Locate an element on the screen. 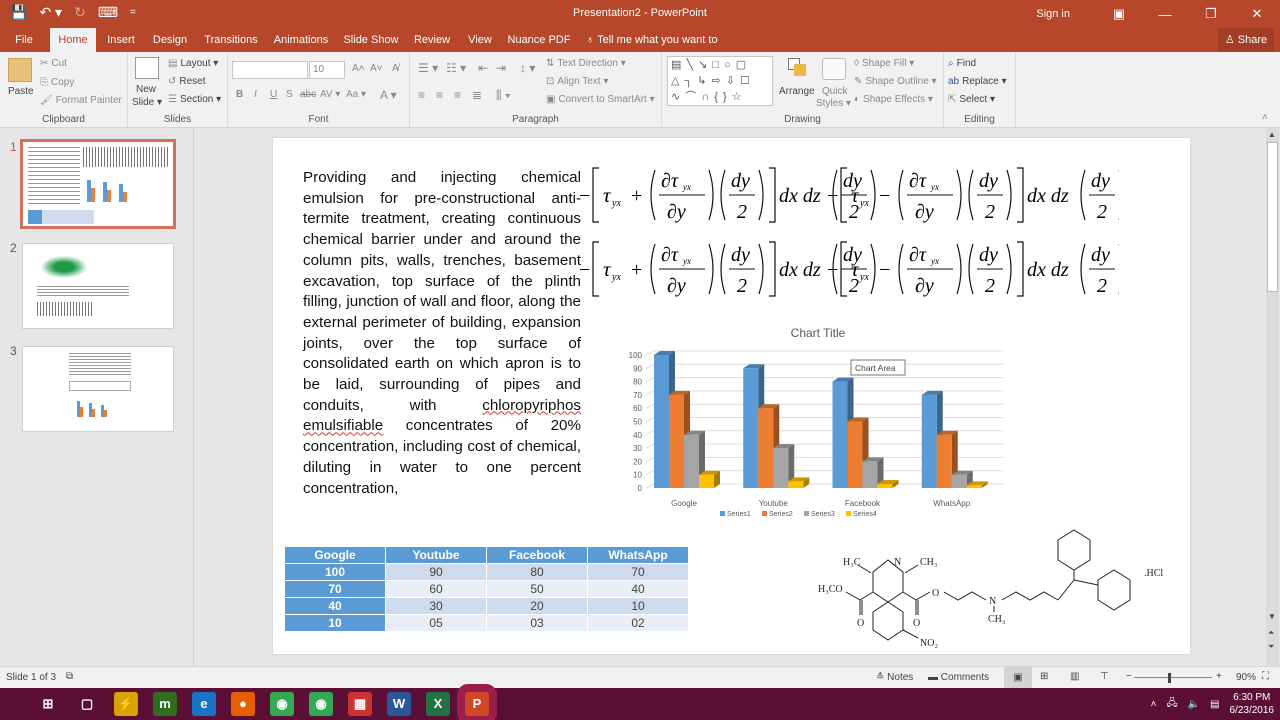  new-slide-icon is located at coordinates (147, 68).